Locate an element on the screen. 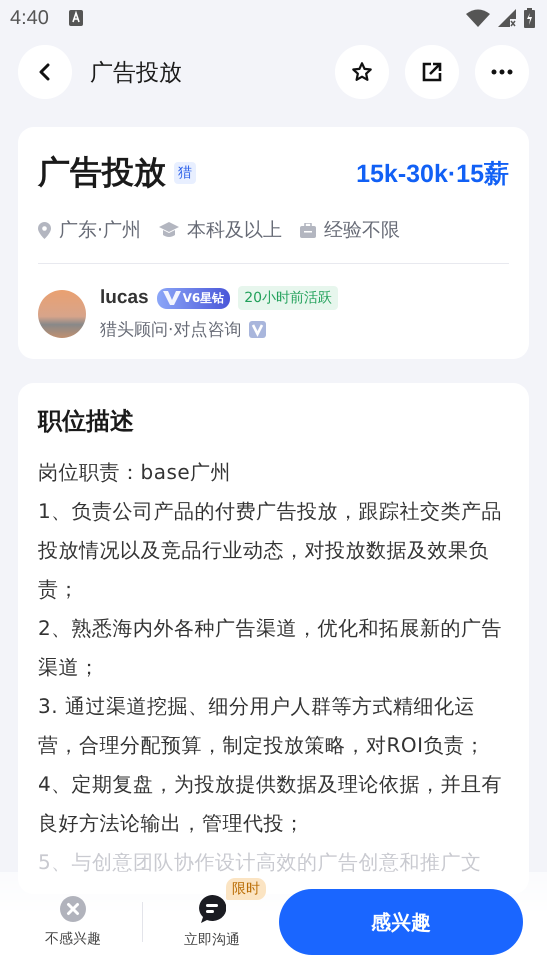  briefcase-icon is located at coordinates (308, 230).